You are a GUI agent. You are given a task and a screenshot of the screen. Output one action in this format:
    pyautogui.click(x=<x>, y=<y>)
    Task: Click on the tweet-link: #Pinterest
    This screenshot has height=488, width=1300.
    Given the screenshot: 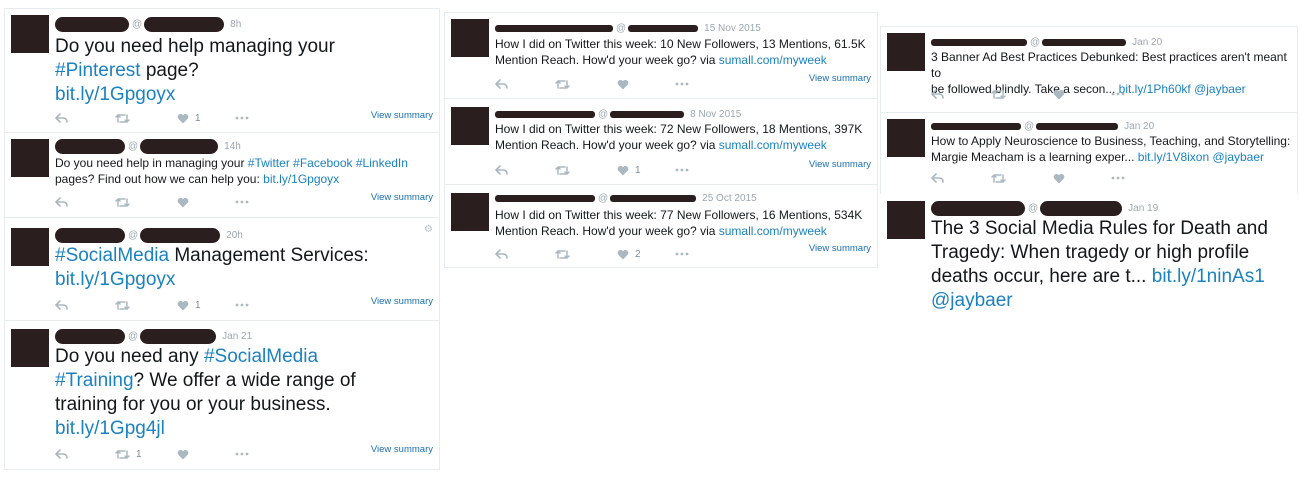 What is the action you would take?
    pyautogui.click(x=98, y=70)
    